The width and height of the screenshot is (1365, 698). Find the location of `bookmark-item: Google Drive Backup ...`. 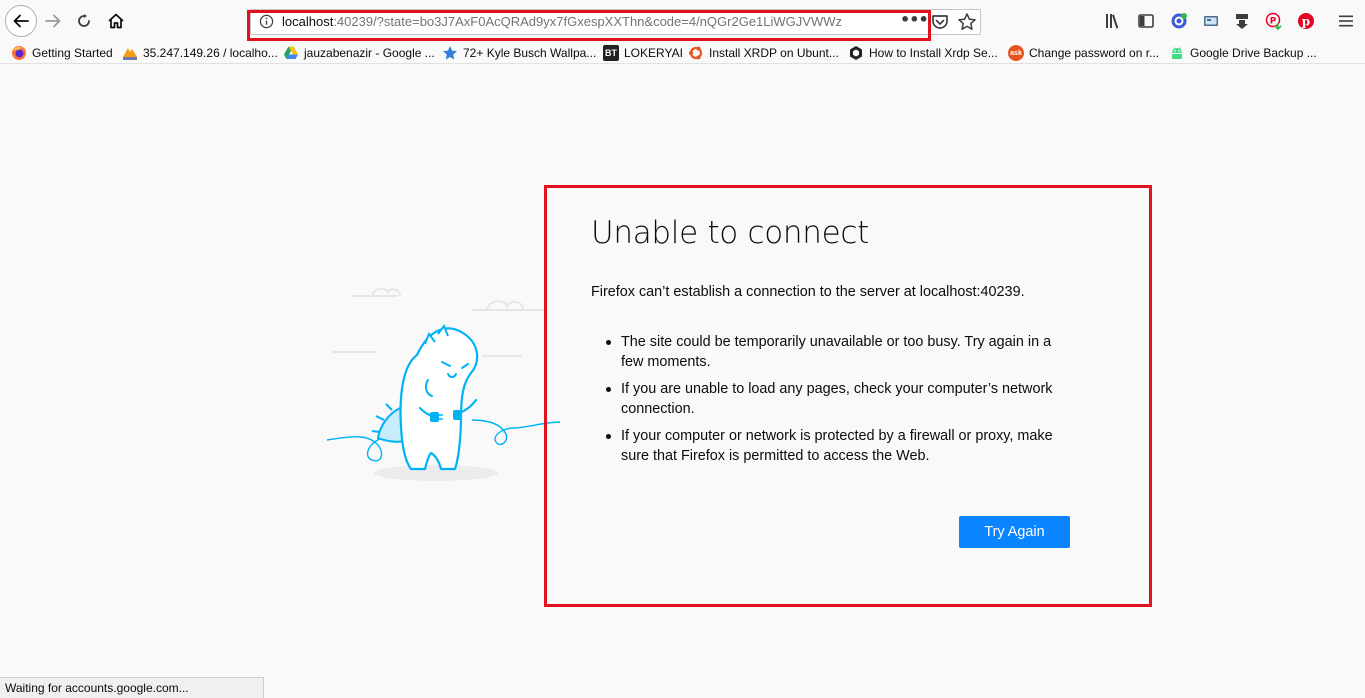

bookmark-item: Google Drive Backup ... is located at coordinates (1243, 53).